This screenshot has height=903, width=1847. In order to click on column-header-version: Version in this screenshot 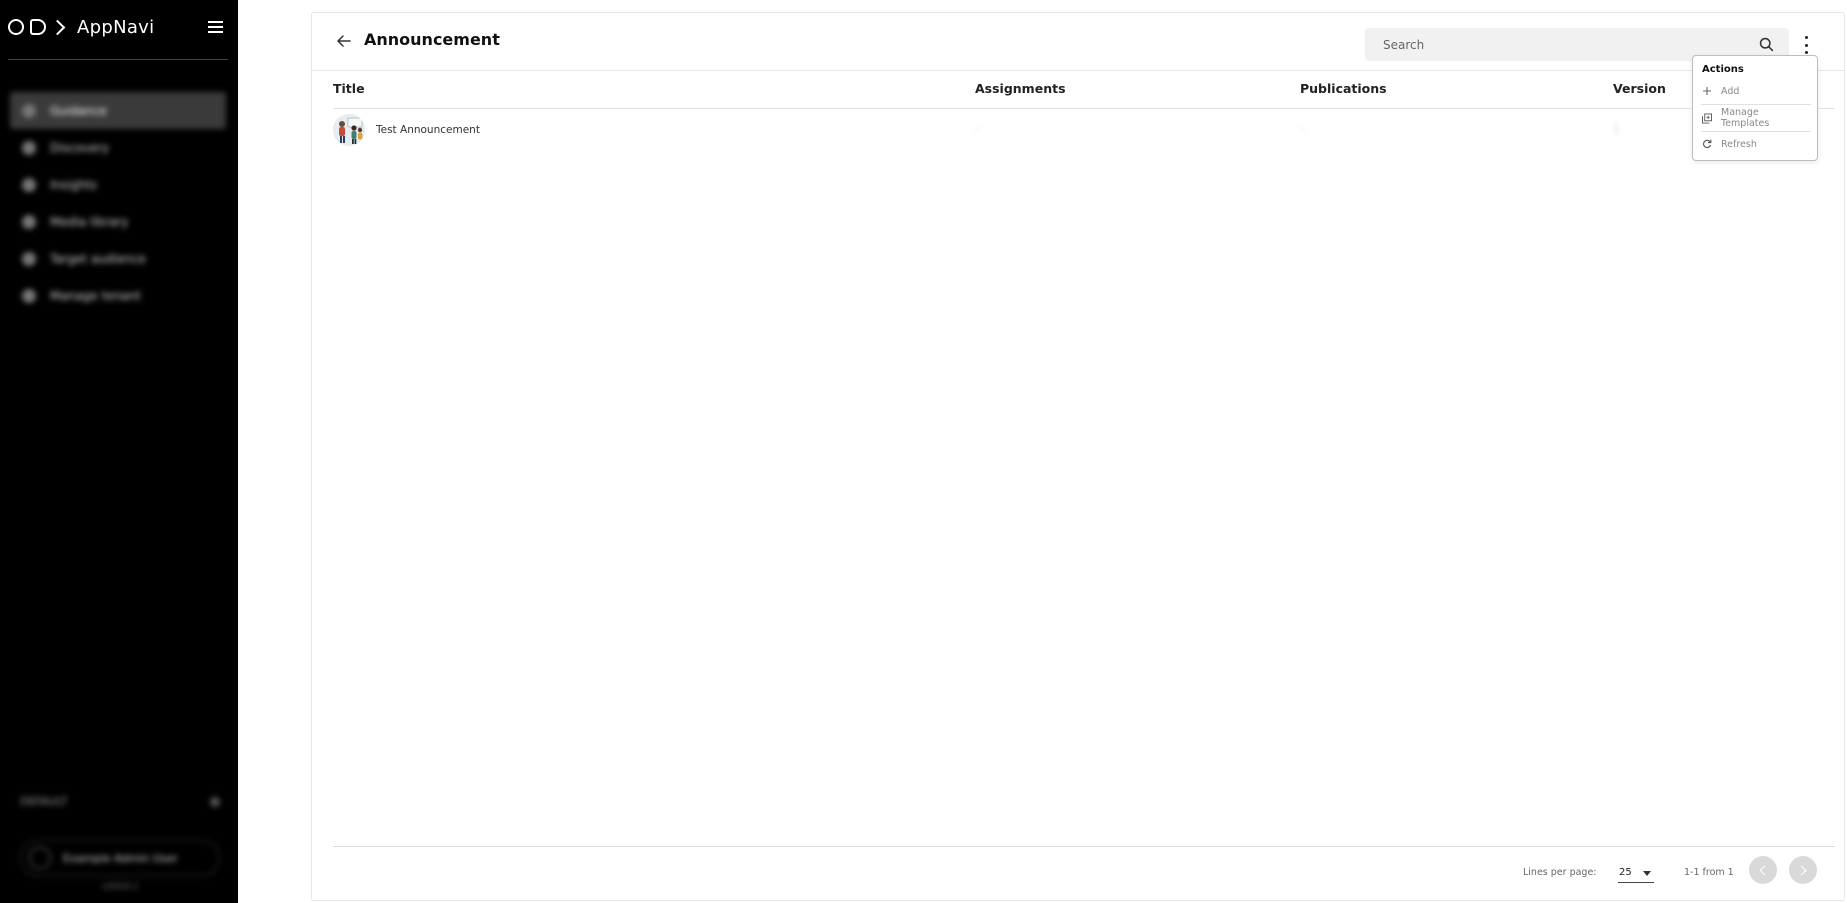, I will do `click(1639, 88)`.